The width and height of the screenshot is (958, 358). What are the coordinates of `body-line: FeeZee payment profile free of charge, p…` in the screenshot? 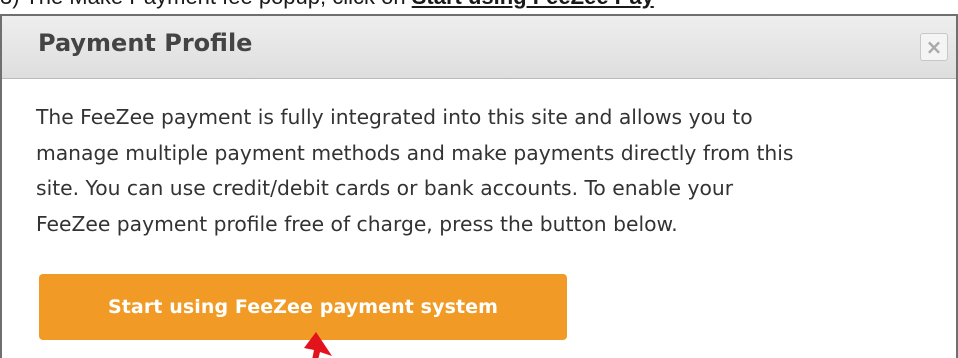 It's located at (357, 223).